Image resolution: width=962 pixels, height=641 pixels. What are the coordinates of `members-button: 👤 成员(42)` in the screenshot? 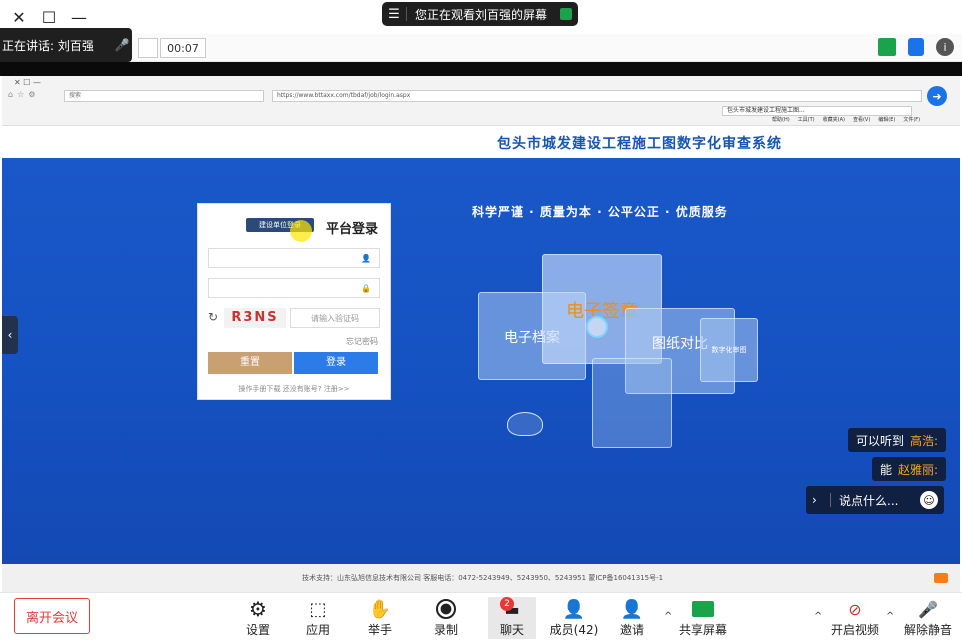 It's located at (574, 618).